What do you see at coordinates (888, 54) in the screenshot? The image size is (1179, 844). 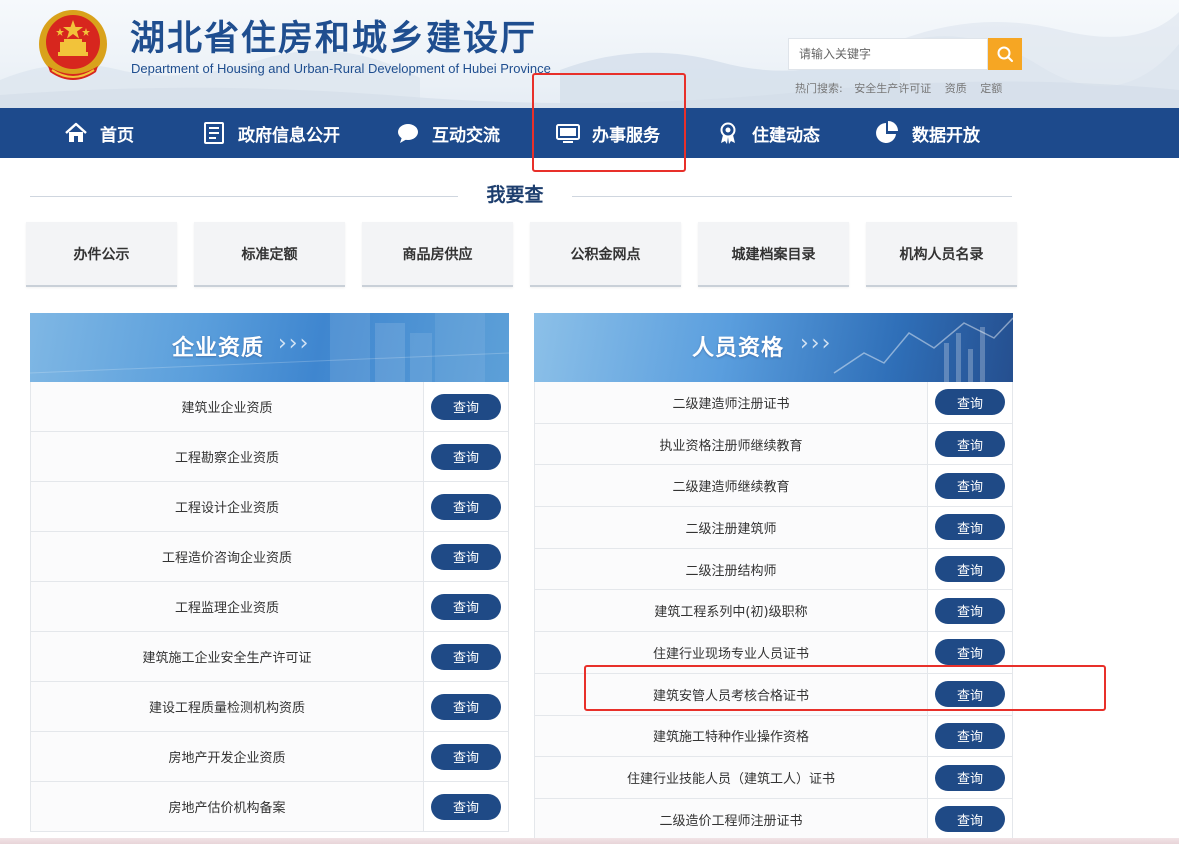 I see `search-input` at bounding box center [888, 54].